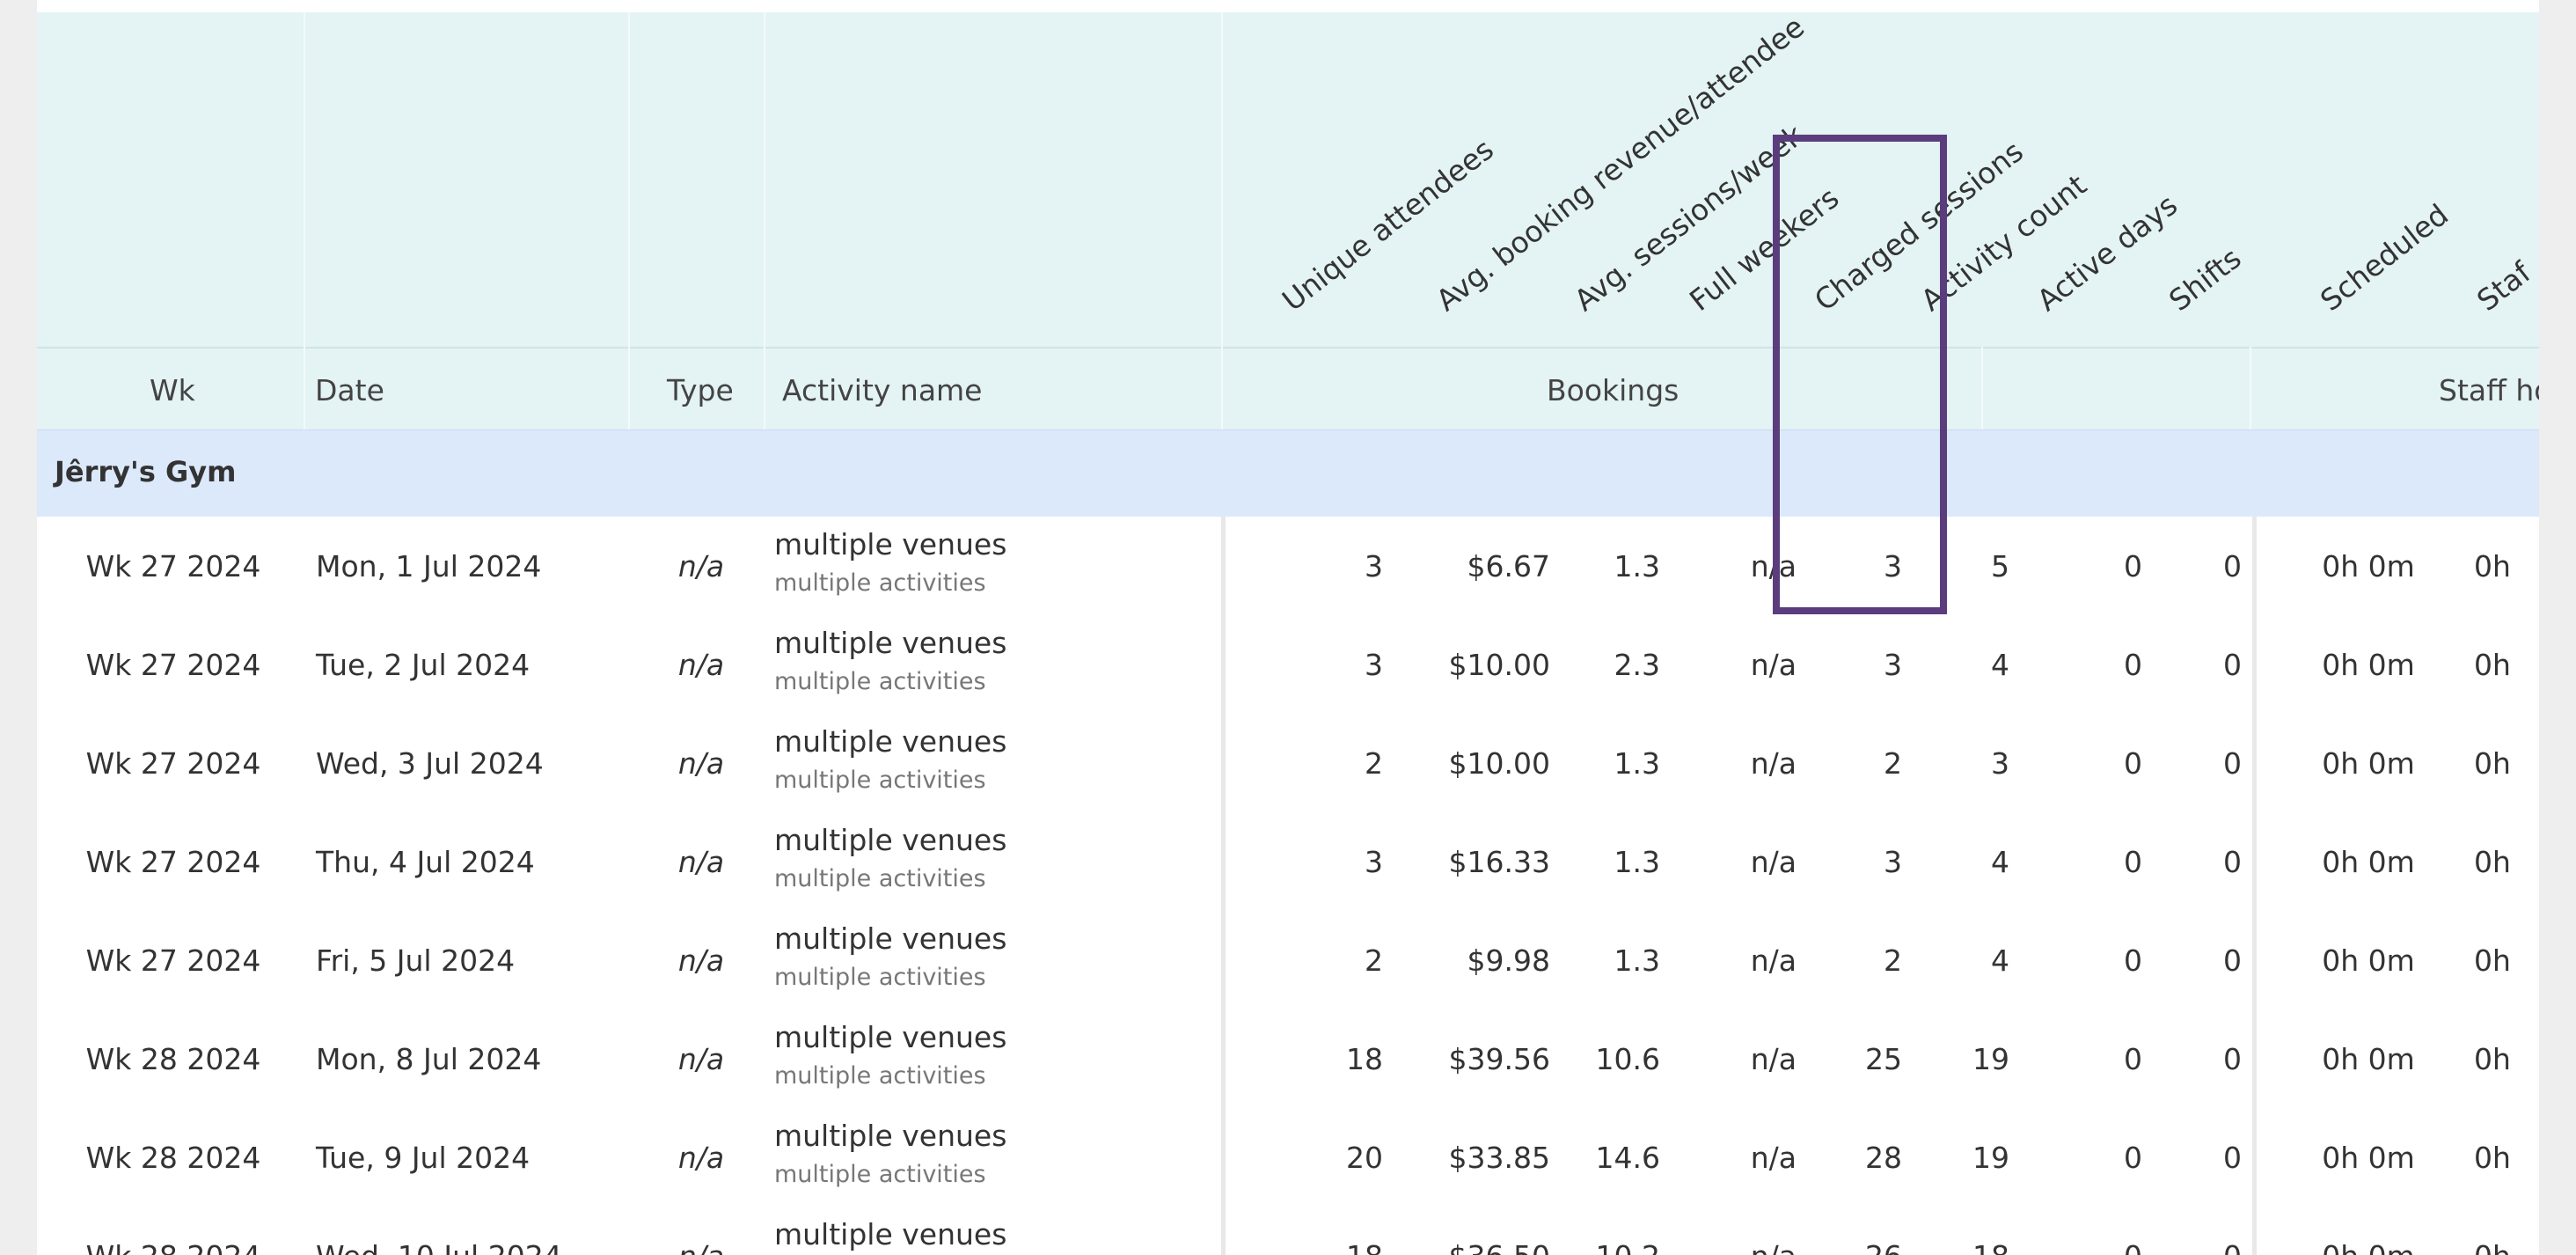  I want to click on cell-unique-attendees: 20, so click(1364, 1158).